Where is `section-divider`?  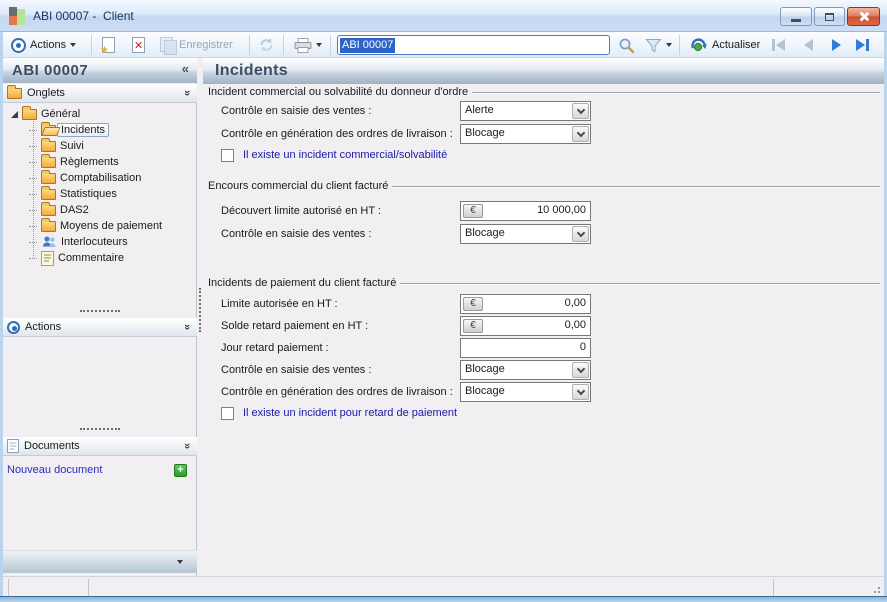
section-divider is located at coordinates (676, 93).